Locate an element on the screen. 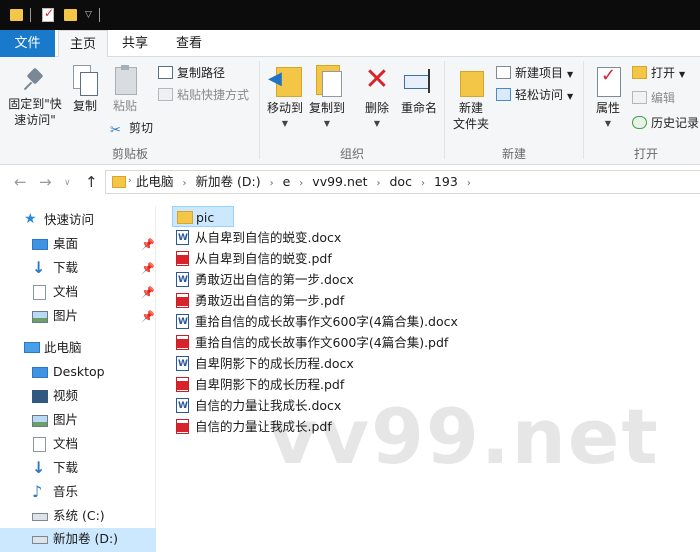 This screenshot has width=700, height=552. back-arrow-icon: ← is located at coordinates (20, 182).